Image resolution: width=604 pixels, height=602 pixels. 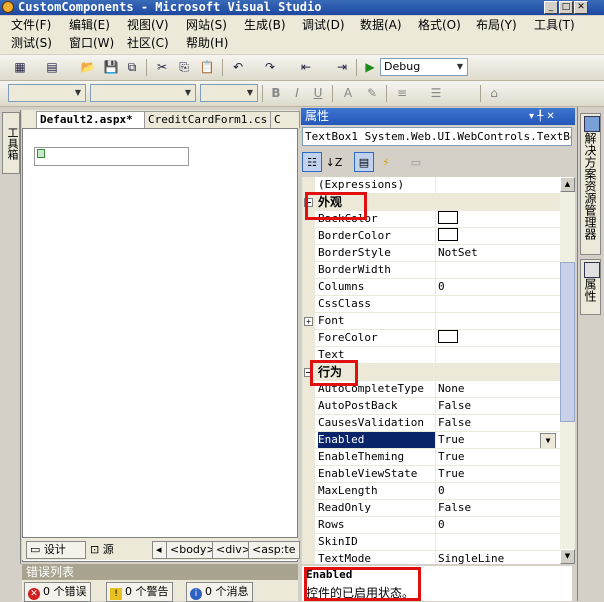 I want to click on property-row: ForeColor, so click(x=431, y=338).